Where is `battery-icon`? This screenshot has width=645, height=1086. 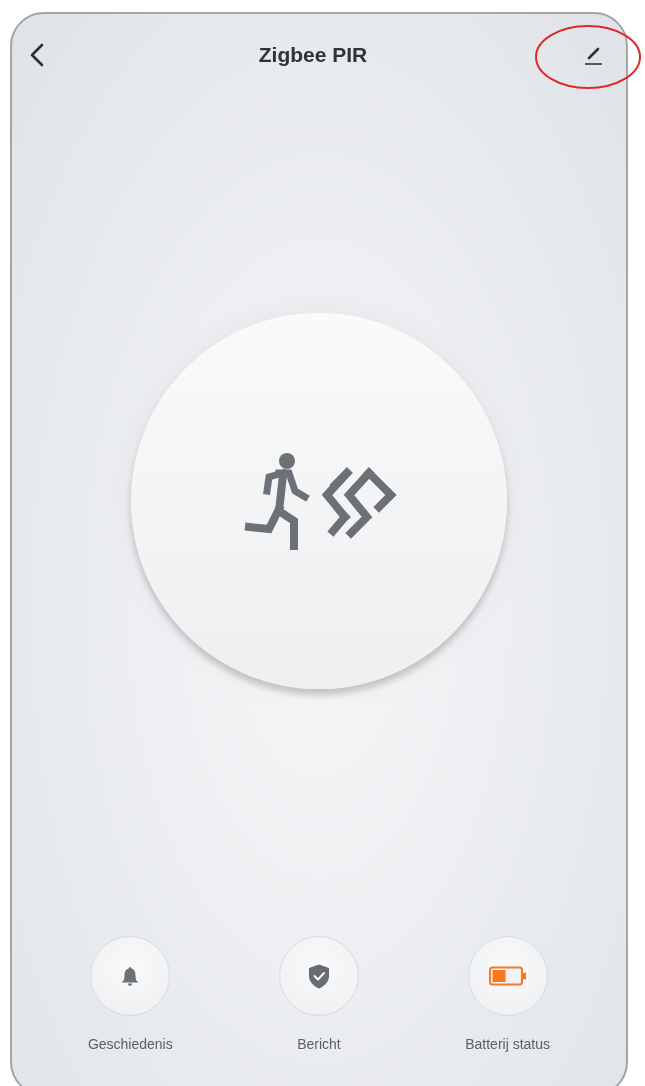
battery-icon is located at coordinates (507, 976).